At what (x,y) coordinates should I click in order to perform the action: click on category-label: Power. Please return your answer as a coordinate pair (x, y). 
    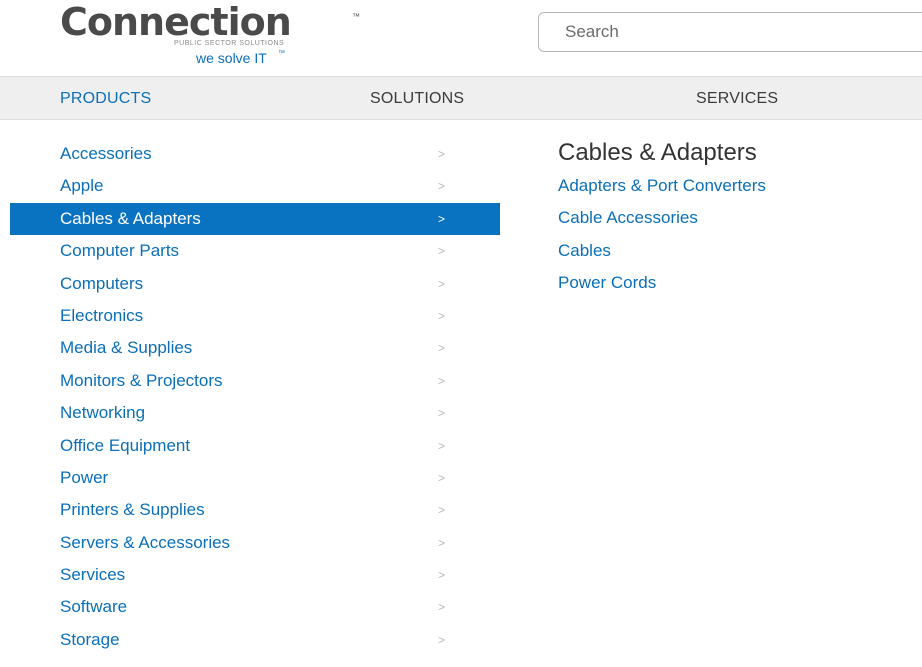
    Looking at the image, I should click on (84, 477).